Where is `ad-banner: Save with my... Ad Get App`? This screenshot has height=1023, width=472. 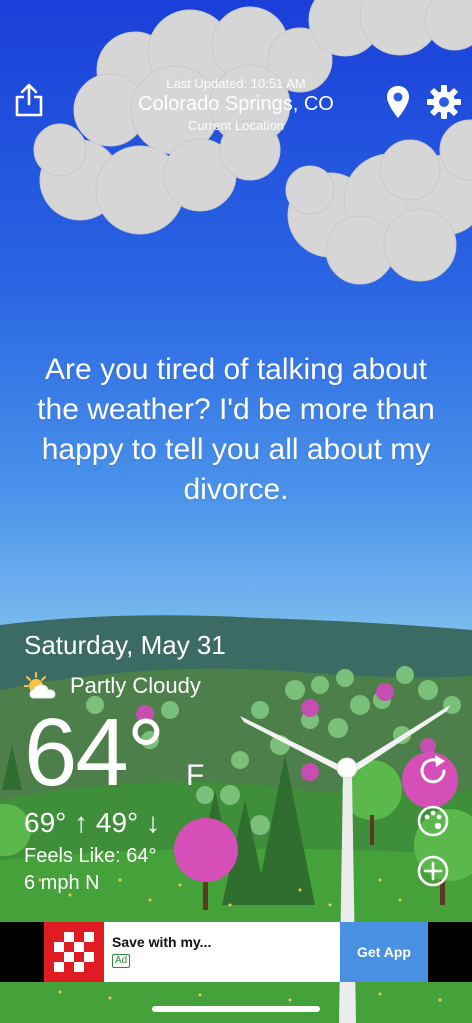
ad-banner: Save with my... Ad Get App is located at coordinates (236, 952).